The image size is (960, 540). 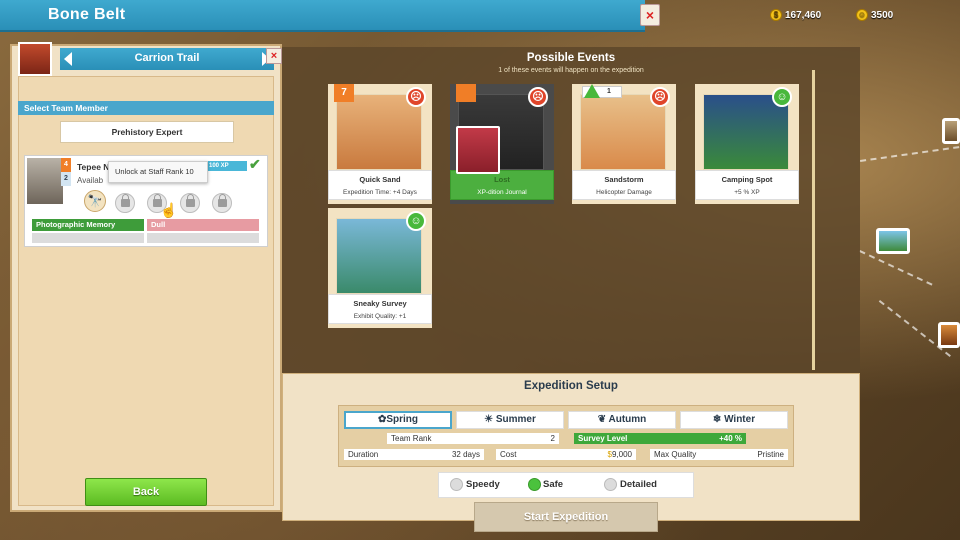 What do you see at coordinates (592, 91) in the screenshot?
I see `up-triangle-icon` at bounding box center [592, 91].